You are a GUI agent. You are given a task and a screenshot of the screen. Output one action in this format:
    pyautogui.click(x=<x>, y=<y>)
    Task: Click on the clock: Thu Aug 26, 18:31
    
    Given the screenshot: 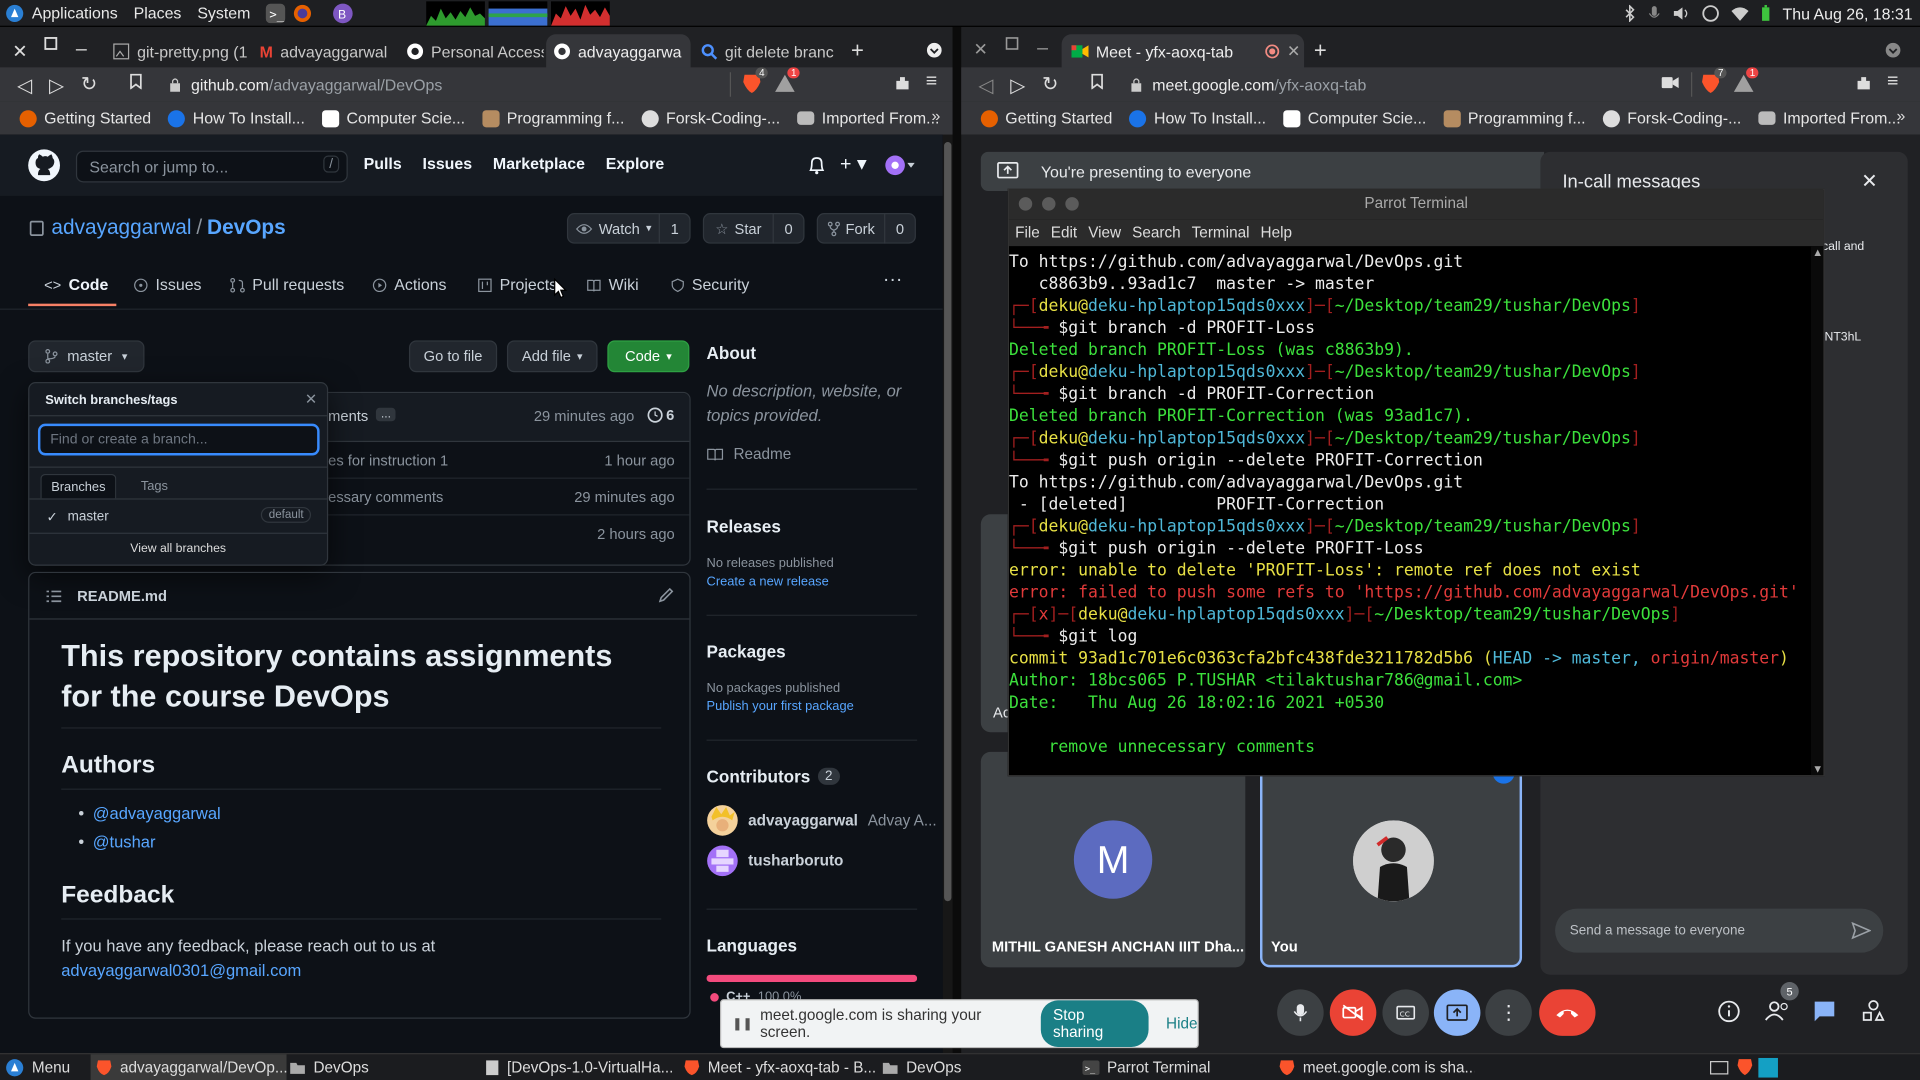 What is the action you would take?
    pyautogui.click(x=1848, y=13)
    